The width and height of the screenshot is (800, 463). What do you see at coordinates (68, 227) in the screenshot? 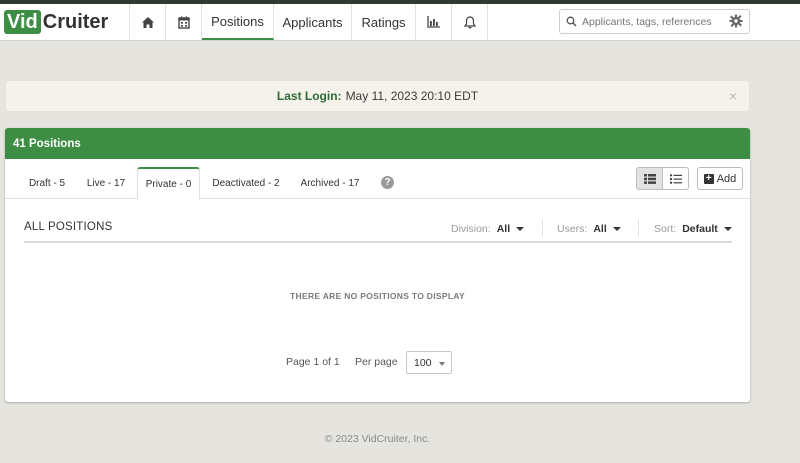
I see `section-title: ALL POSITIONS` at bounding box center [68, 227].